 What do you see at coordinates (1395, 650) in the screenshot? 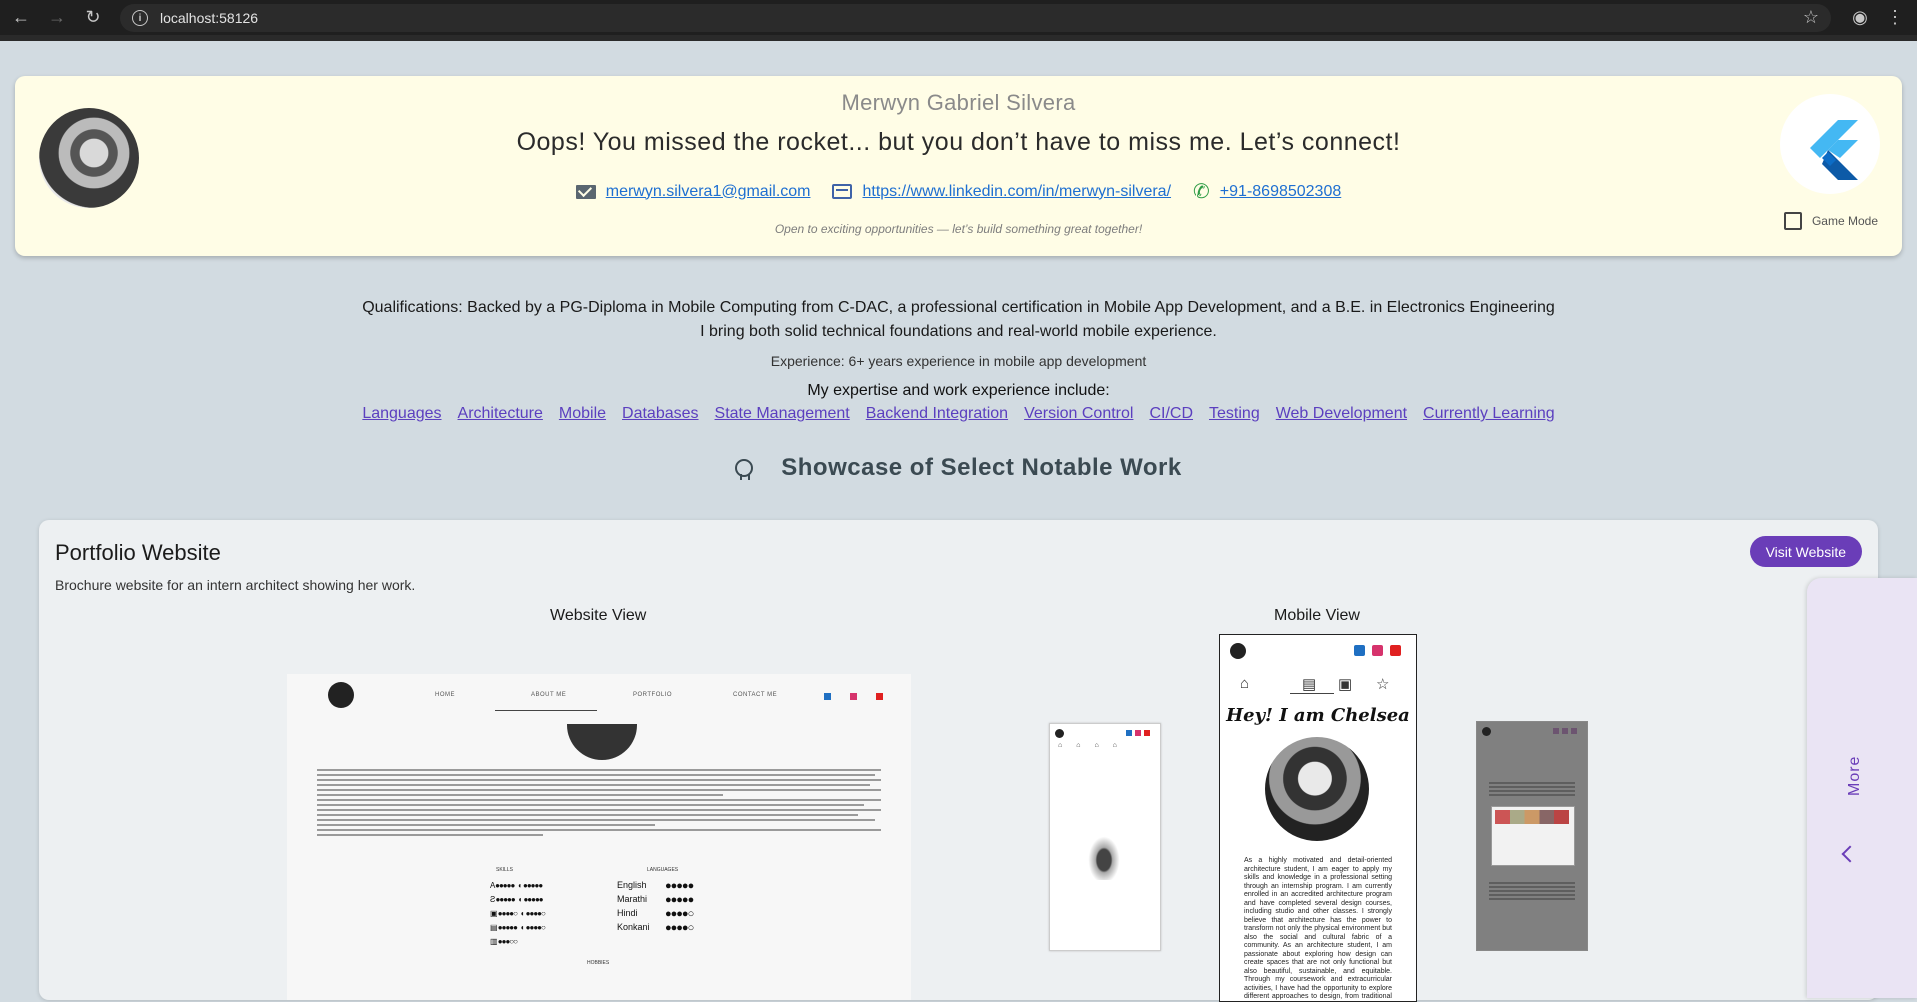
I see `preview-mobile-youtube-icon` at bounding box center [1395, 650].